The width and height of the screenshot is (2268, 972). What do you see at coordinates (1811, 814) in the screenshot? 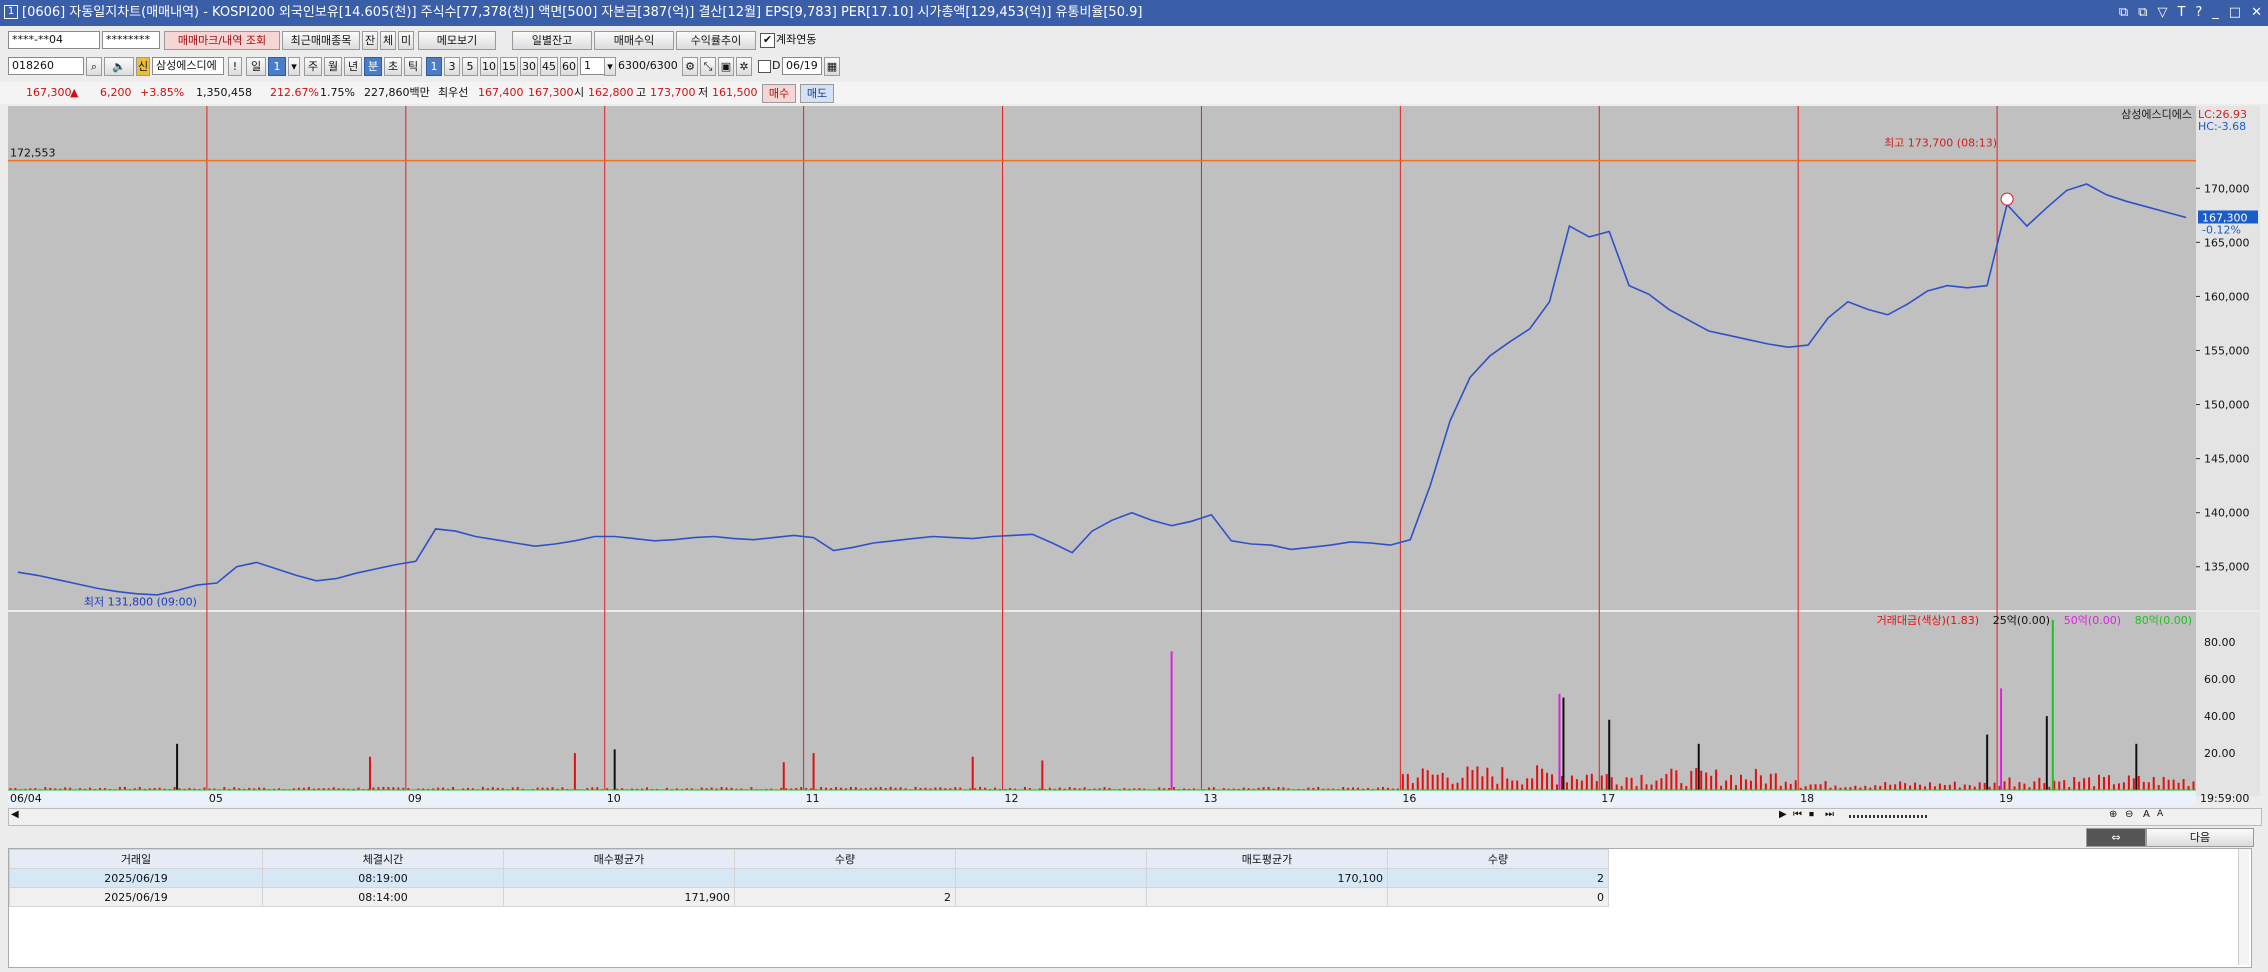
I see `stop-icon: ⏹` at bounding box center [1811, 814].